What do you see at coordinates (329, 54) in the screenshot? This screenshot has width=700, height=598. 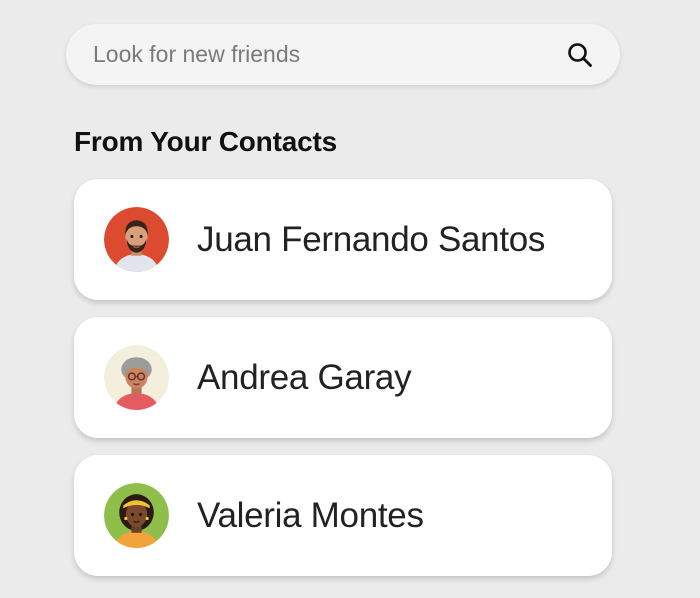 I see `search-input` at bounding box center [329, 54].